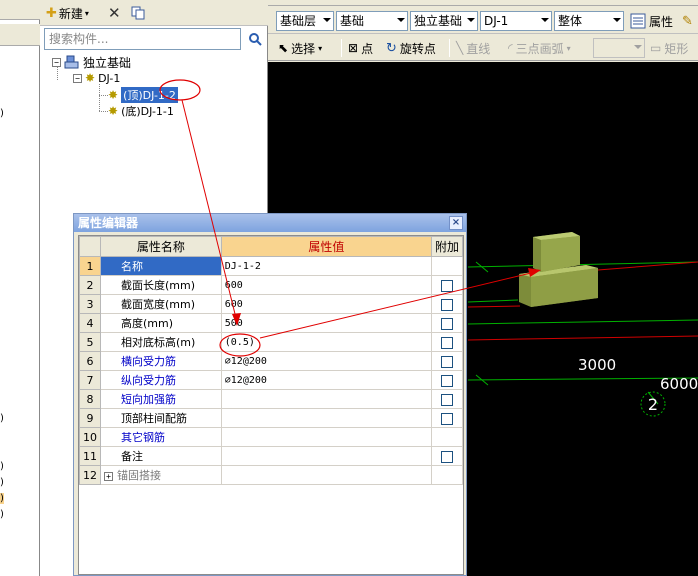 This screenshot has width=698, height=576. I want to click on toolbar-separator, so click(449, 48).